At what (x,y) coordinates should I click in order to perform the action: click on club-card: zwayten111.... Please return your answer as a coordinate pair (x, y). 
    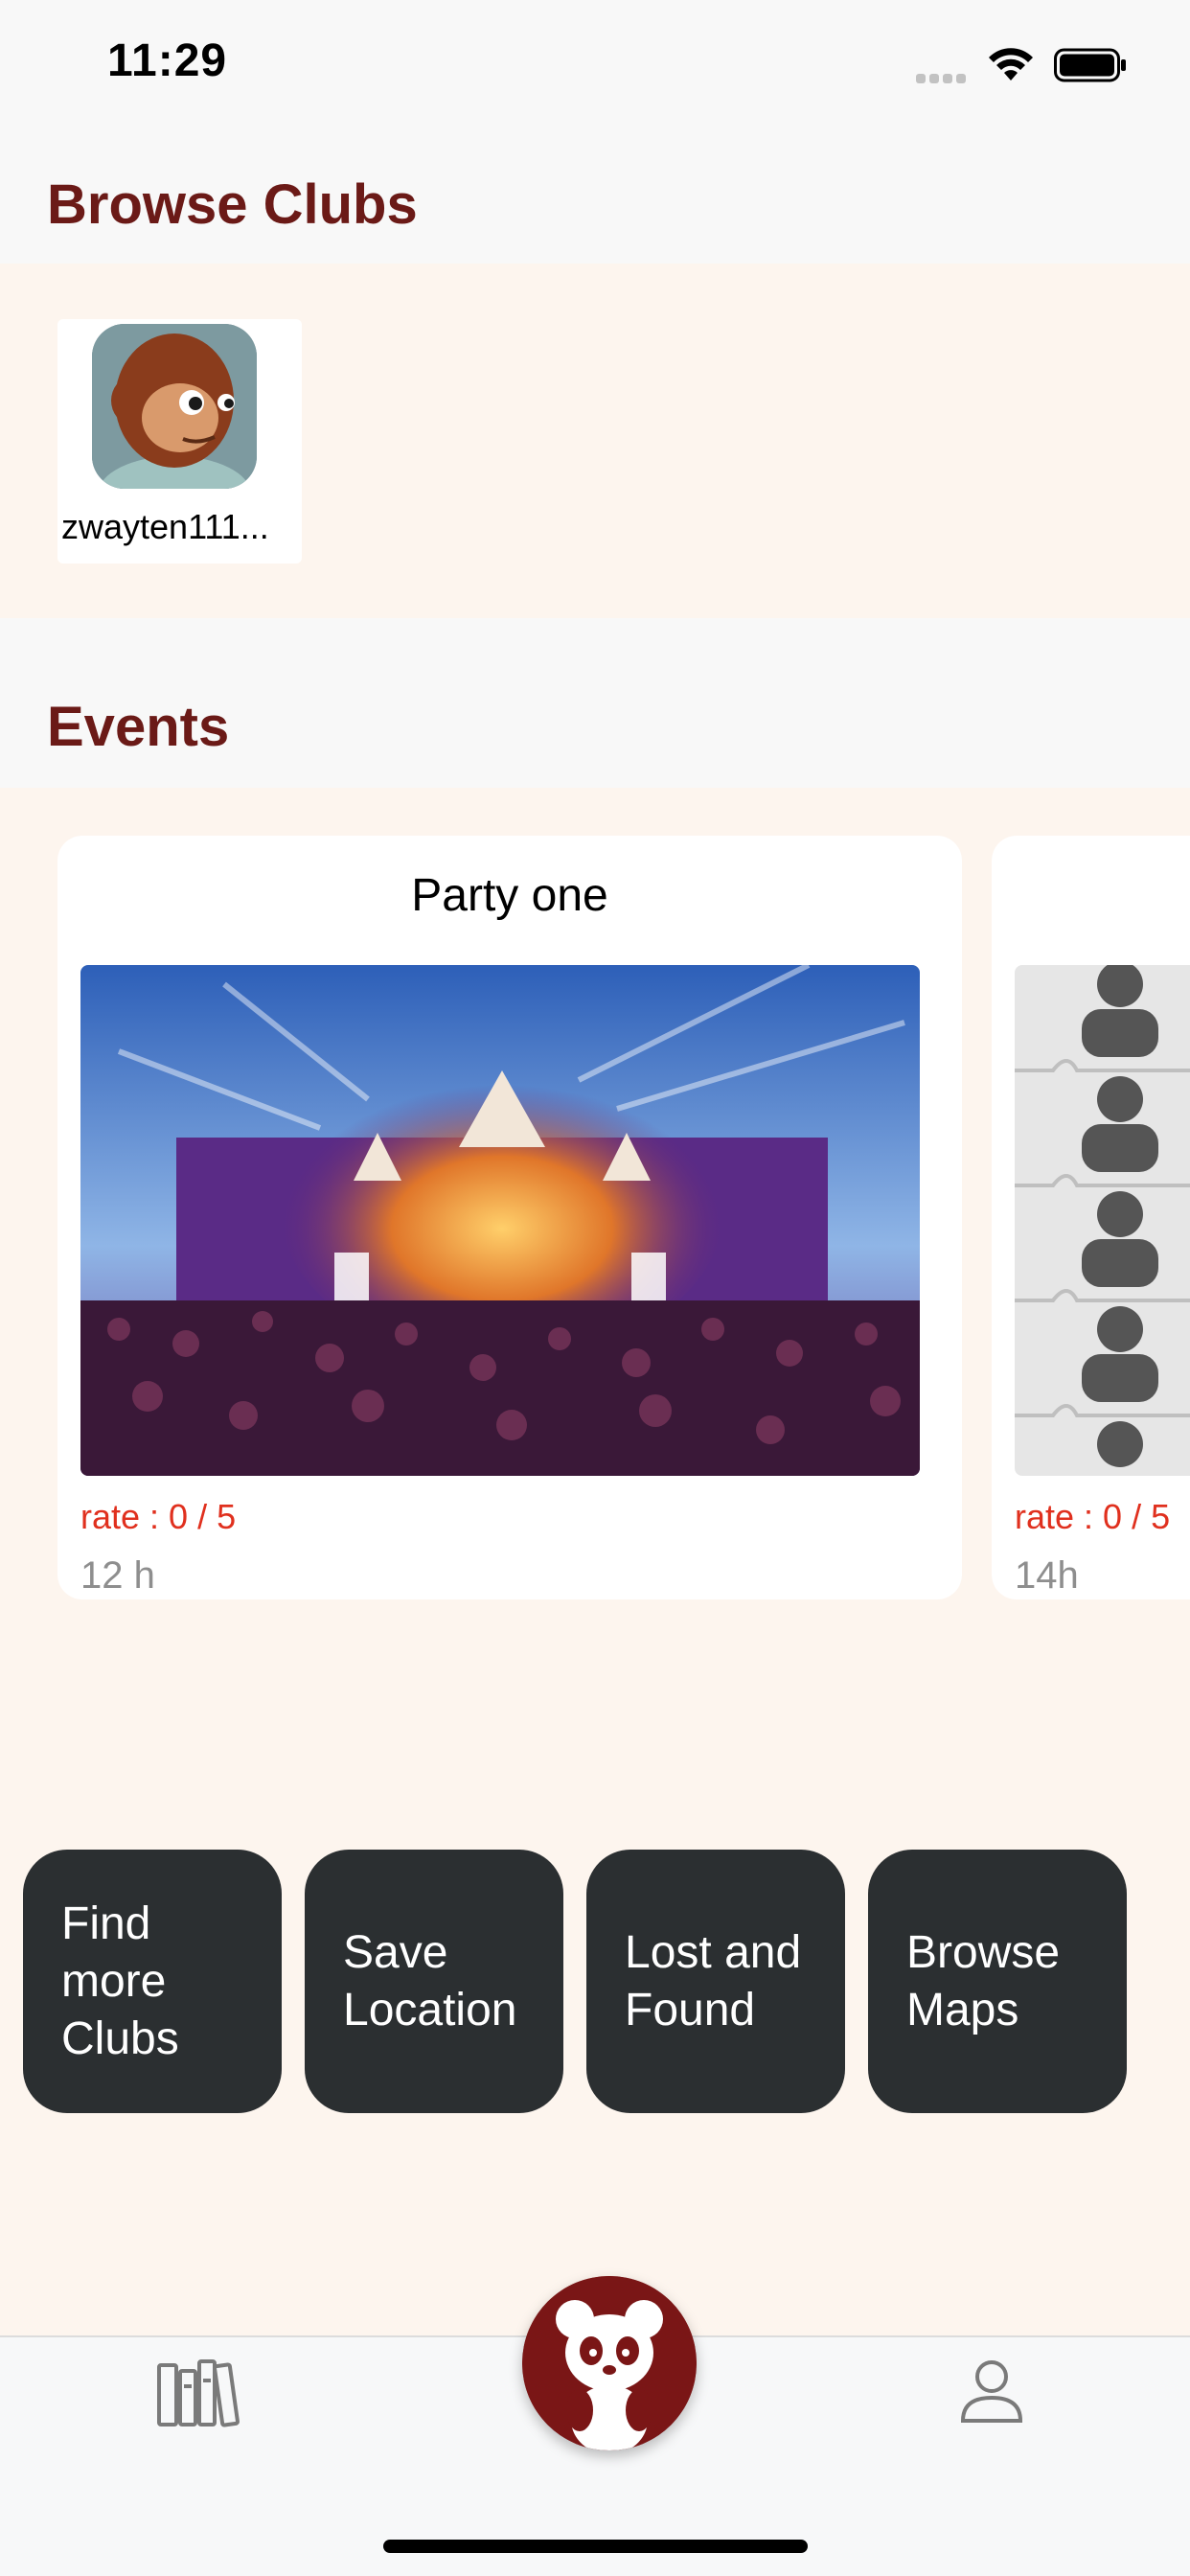
    Looking at the image, I should click on (179, 441).